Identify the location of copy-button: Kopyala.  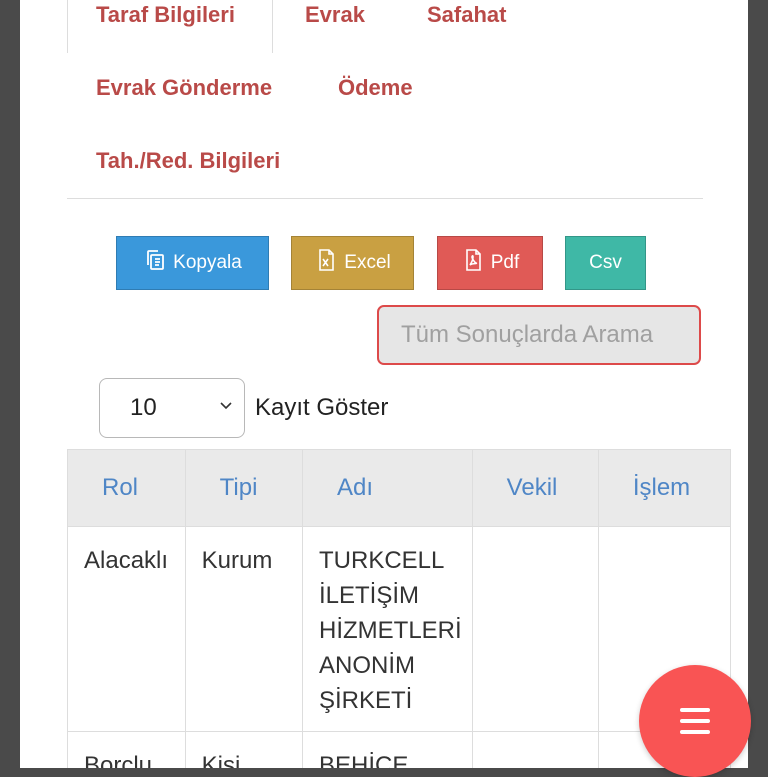
(192, 263).